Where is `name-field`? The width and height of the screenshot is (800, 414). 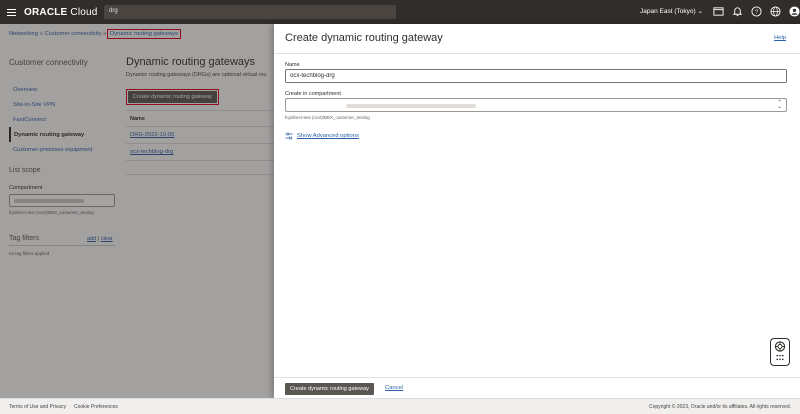
name-field is located at coordinates (536, 76).